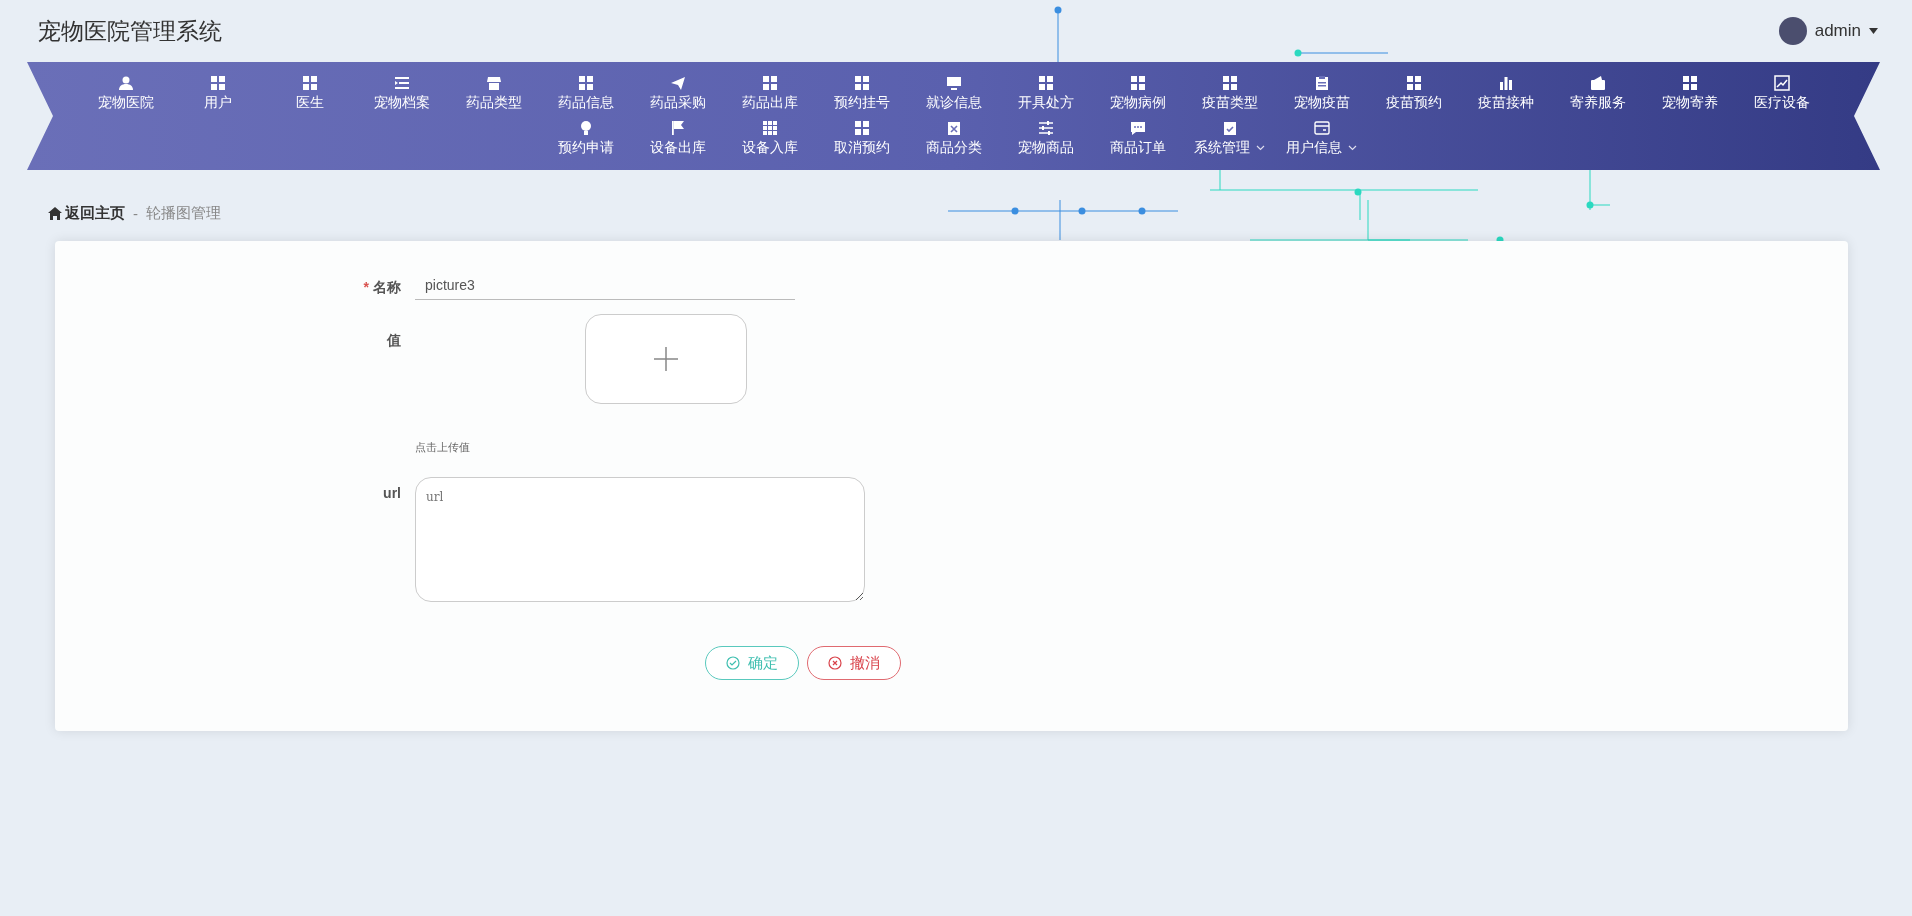 This screenshot has height=916, width=1912. Describe the element at coordinates (666, 359) in the screenshot. I see `plus-icon` at that location.